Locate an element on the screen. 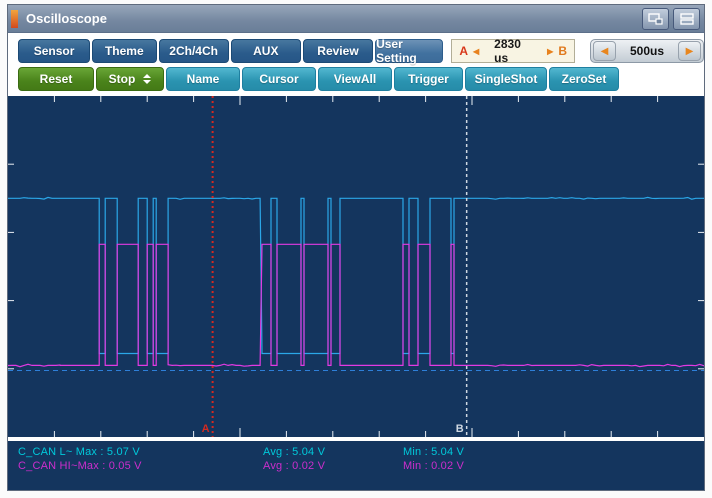  user-setting-button: User Setting is located at coordinates (409, 51).